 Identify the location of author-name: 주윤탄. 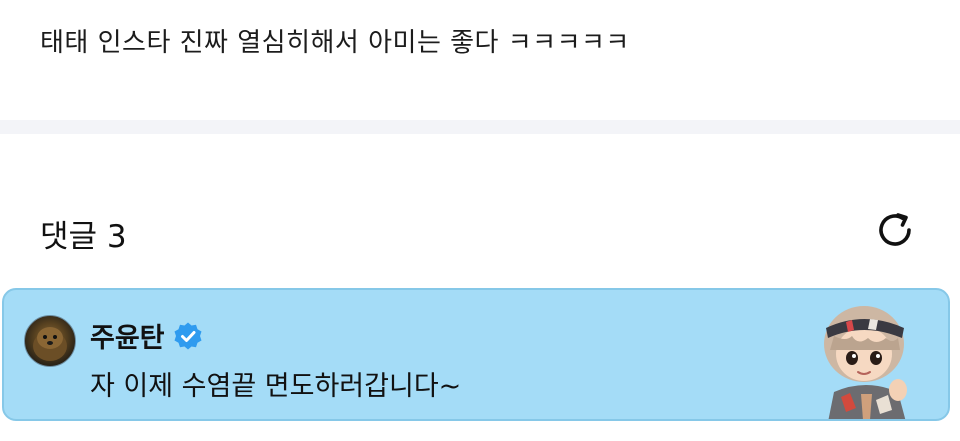
(127, 335).